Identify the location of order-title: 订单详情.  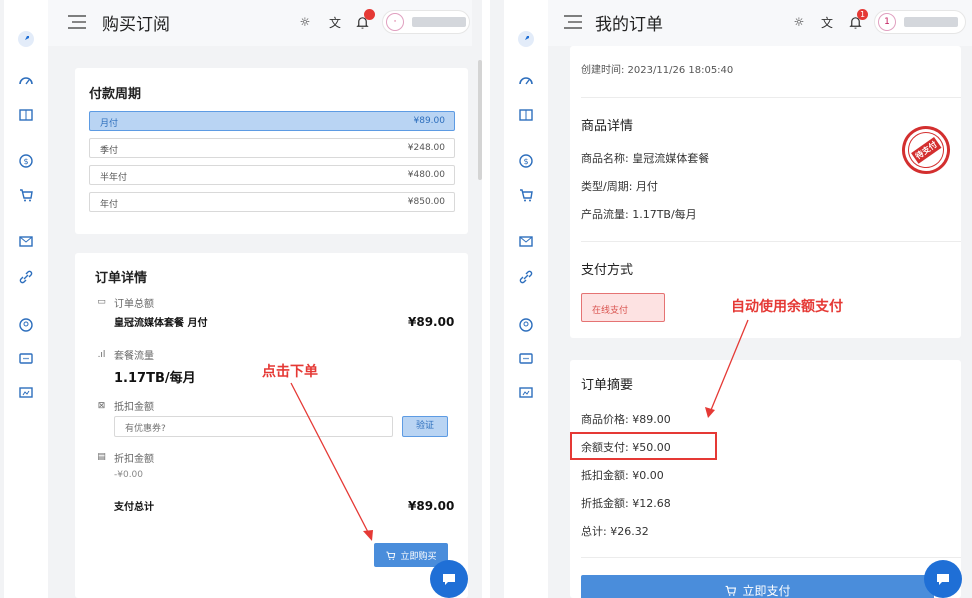
(121, 278).